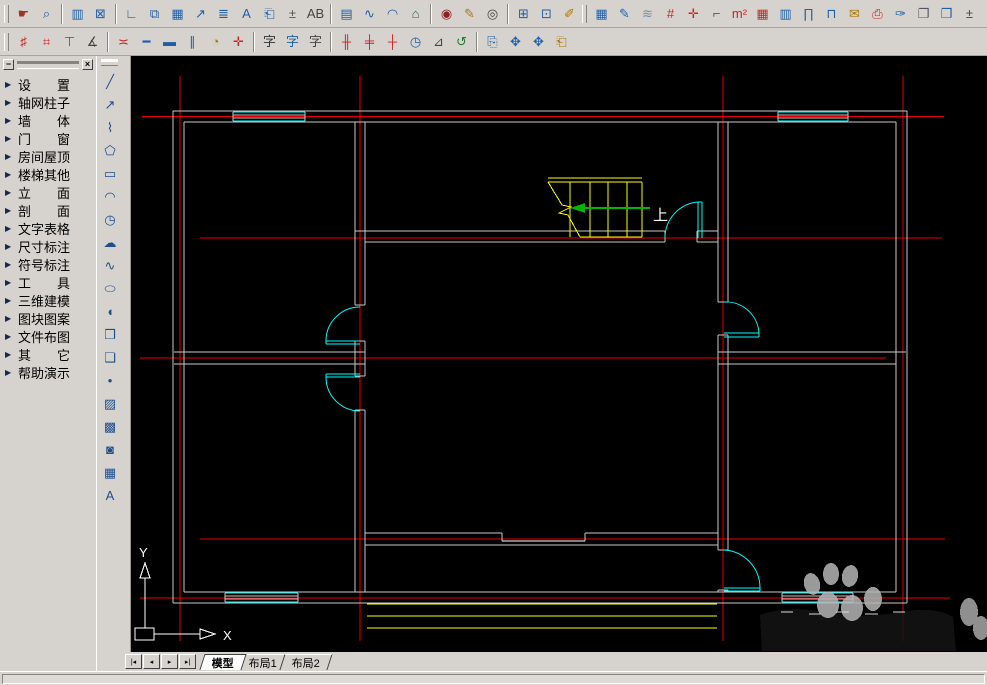  What do you see at coordinates (223, 662) in the screenshot?
I see `tab-模型: 模型` at bounding box center [223, 662].